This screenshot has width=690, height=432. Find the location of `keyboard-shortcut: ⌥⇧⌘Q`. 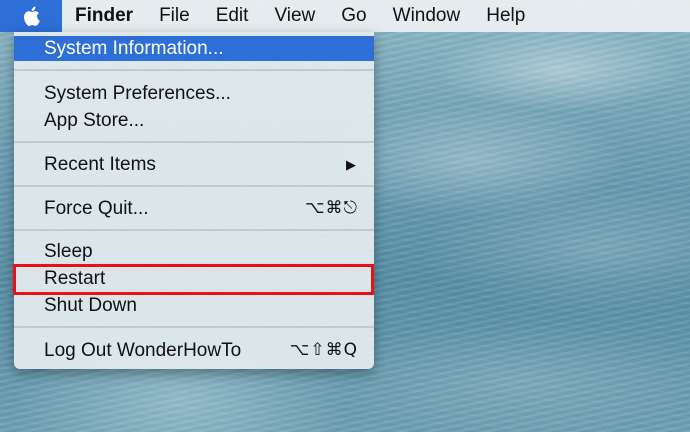

keyboard-shortcut: ⌥⇧⌘Q is located at coordinates (323, 350).